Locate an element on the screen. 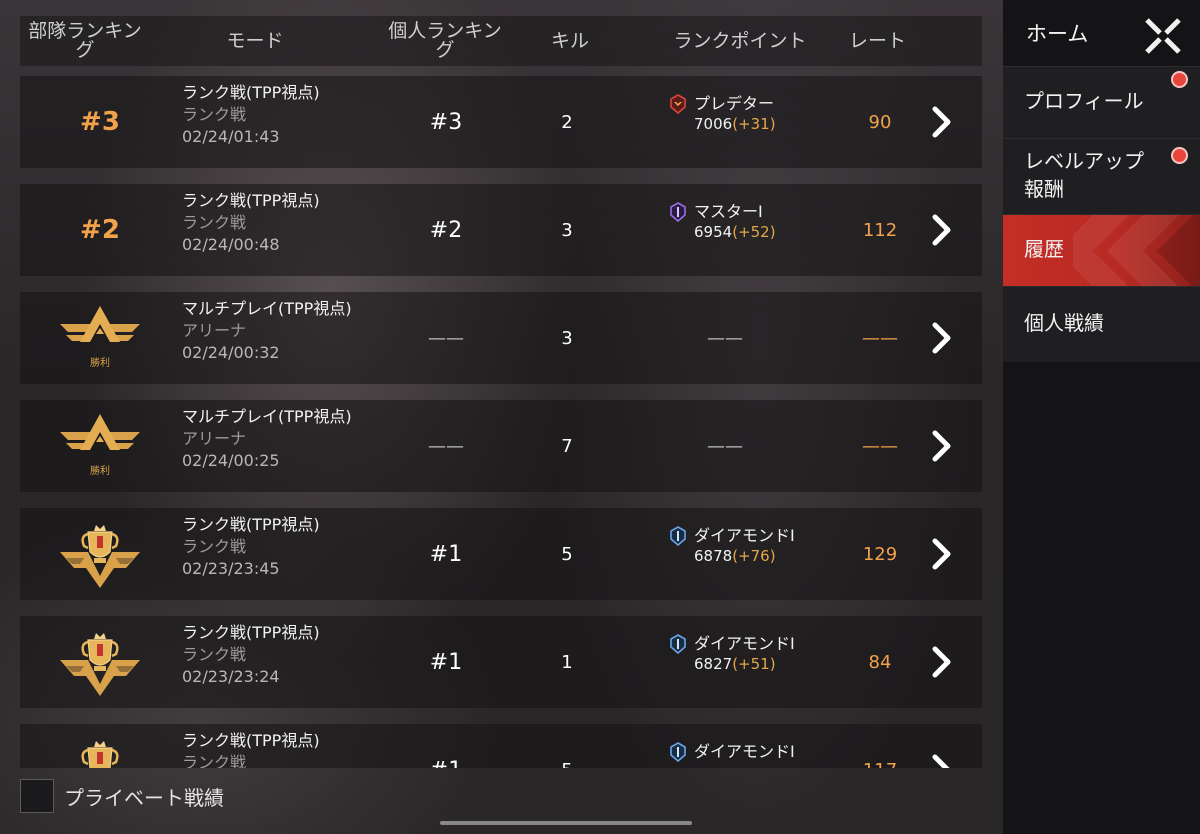 The image size is (1200, 834). horizontal-scroll-indicator is located at coordinates (566, 823).